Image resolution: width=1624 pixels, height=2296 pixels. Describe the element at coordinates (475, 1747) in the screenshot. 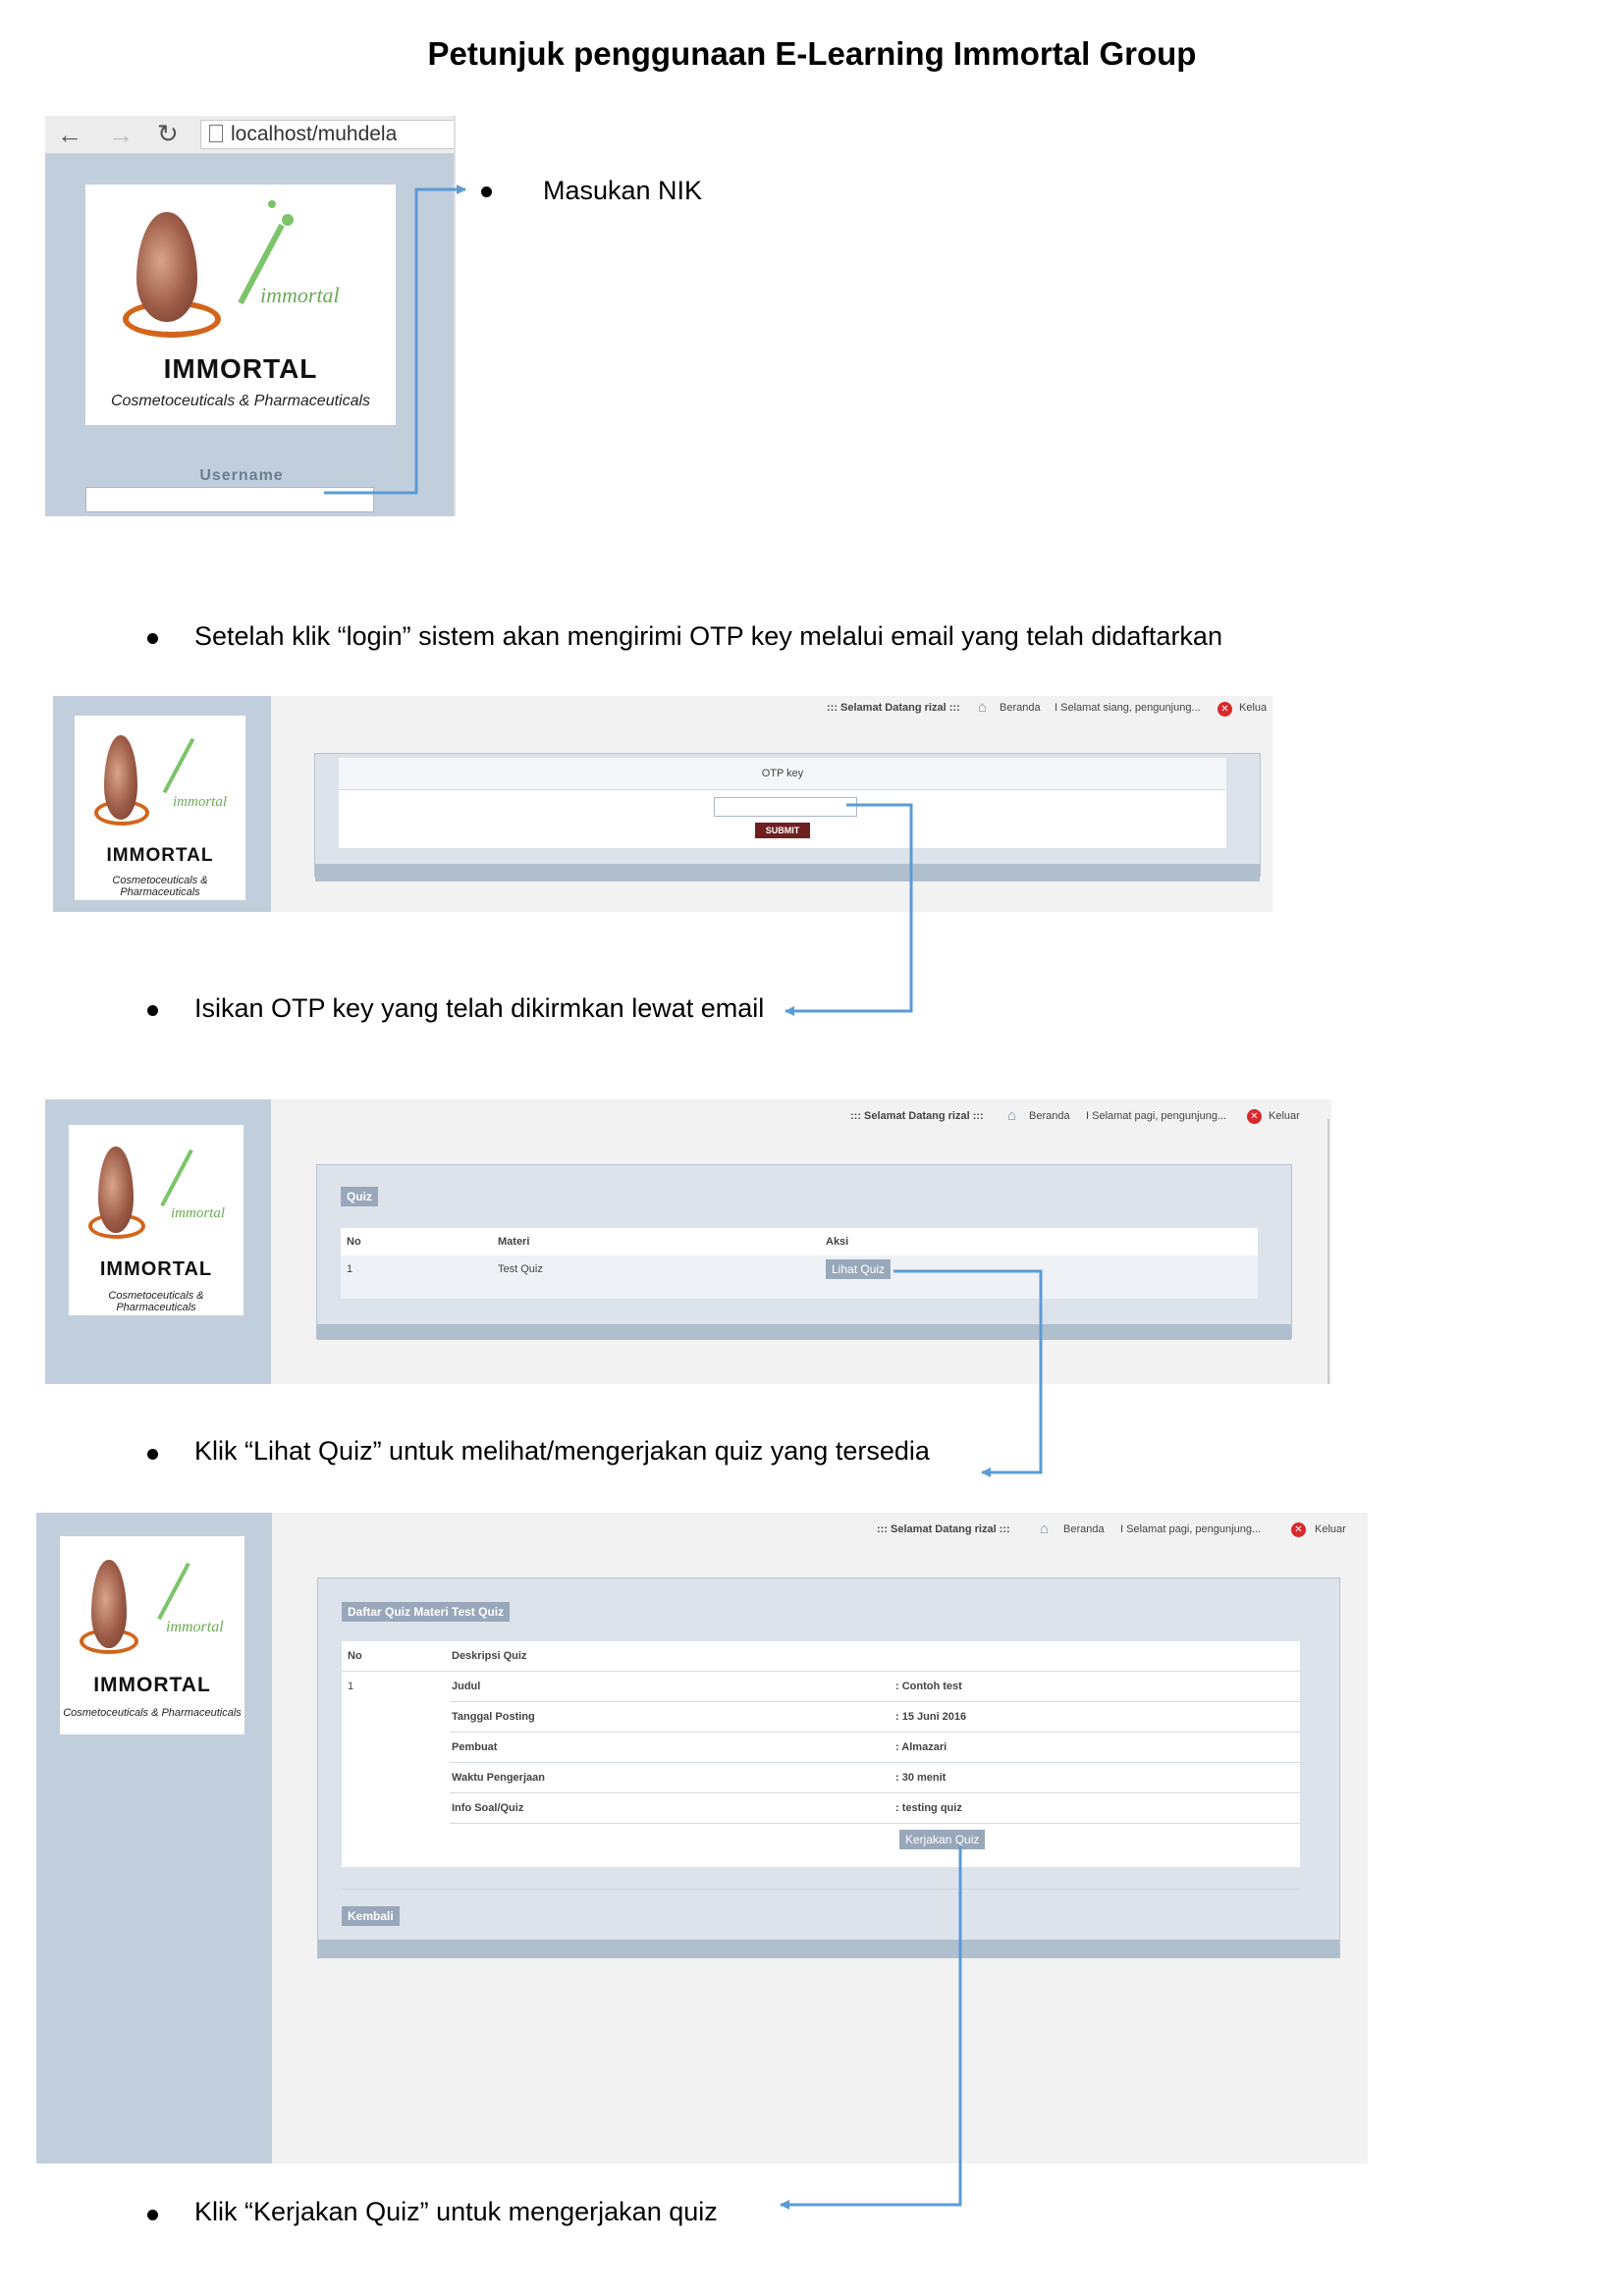

I see `detail-label: Pembuat` at that location.